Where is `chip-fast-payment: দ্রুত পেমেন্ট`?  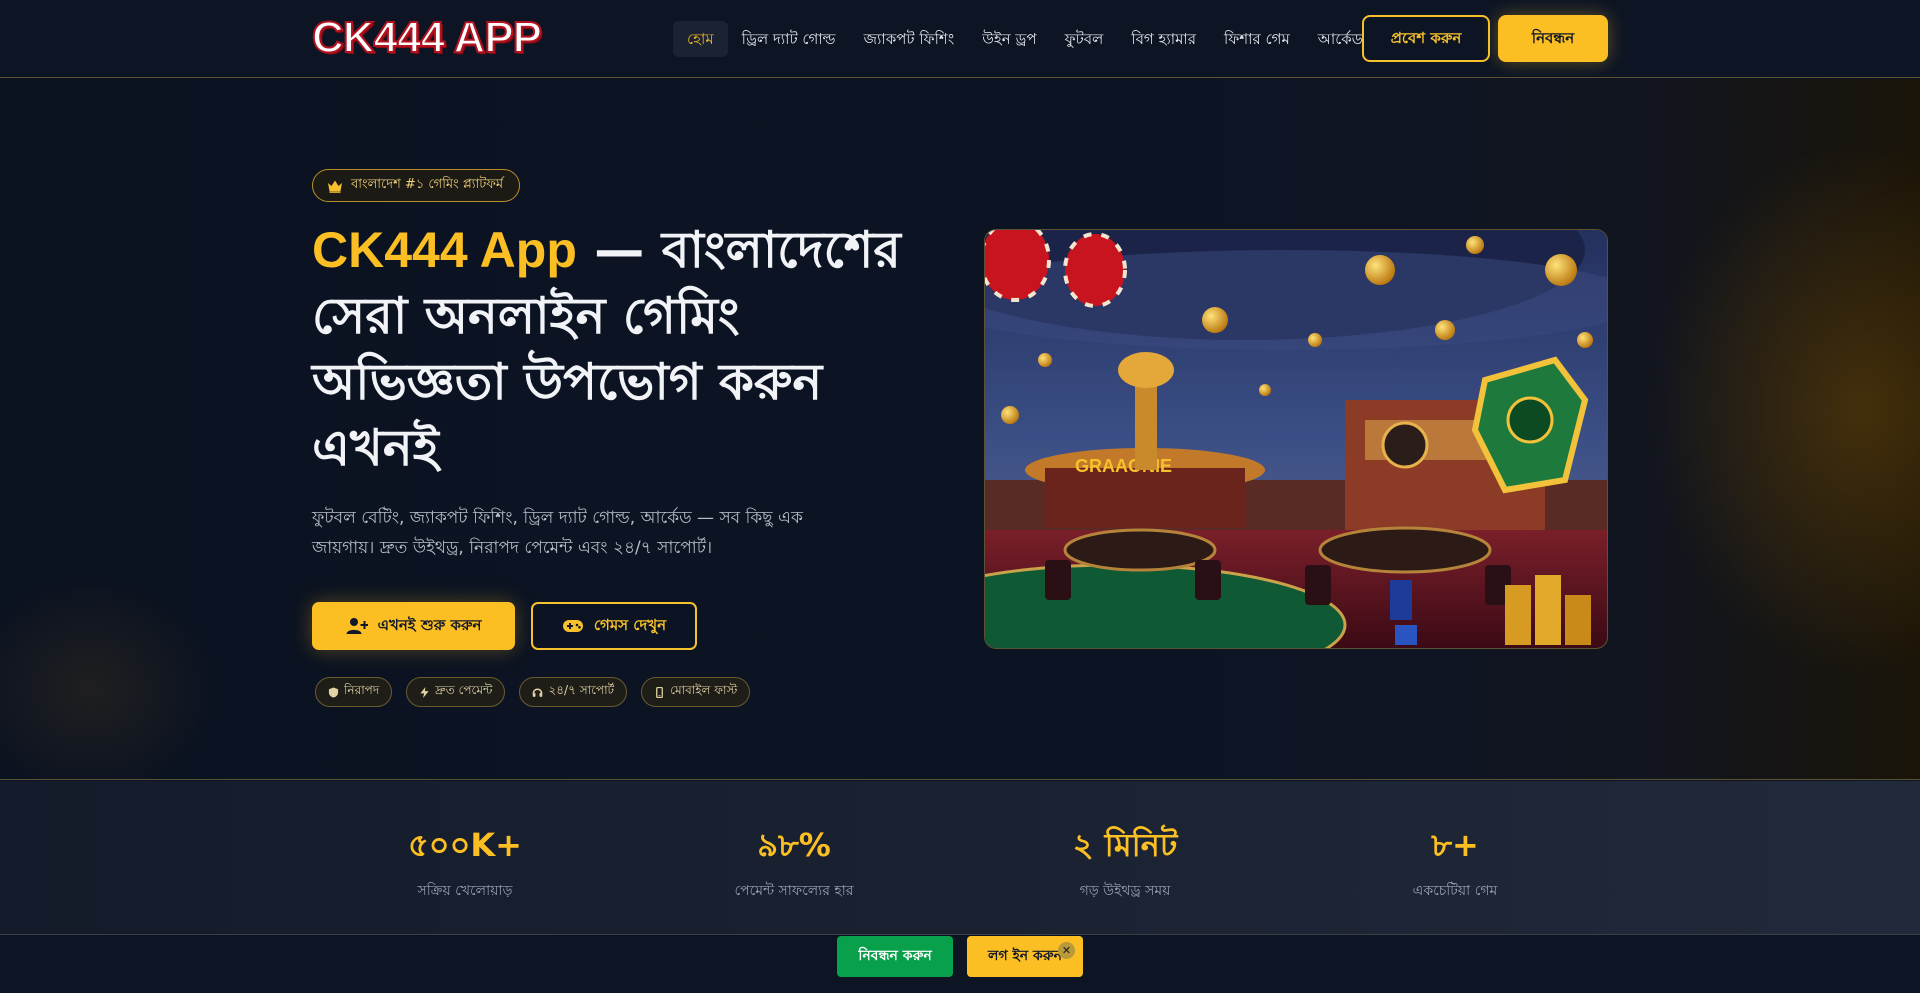
chip-fast-payment: দ্রুত পেমেন্ট is located at coordinates (456, 692).